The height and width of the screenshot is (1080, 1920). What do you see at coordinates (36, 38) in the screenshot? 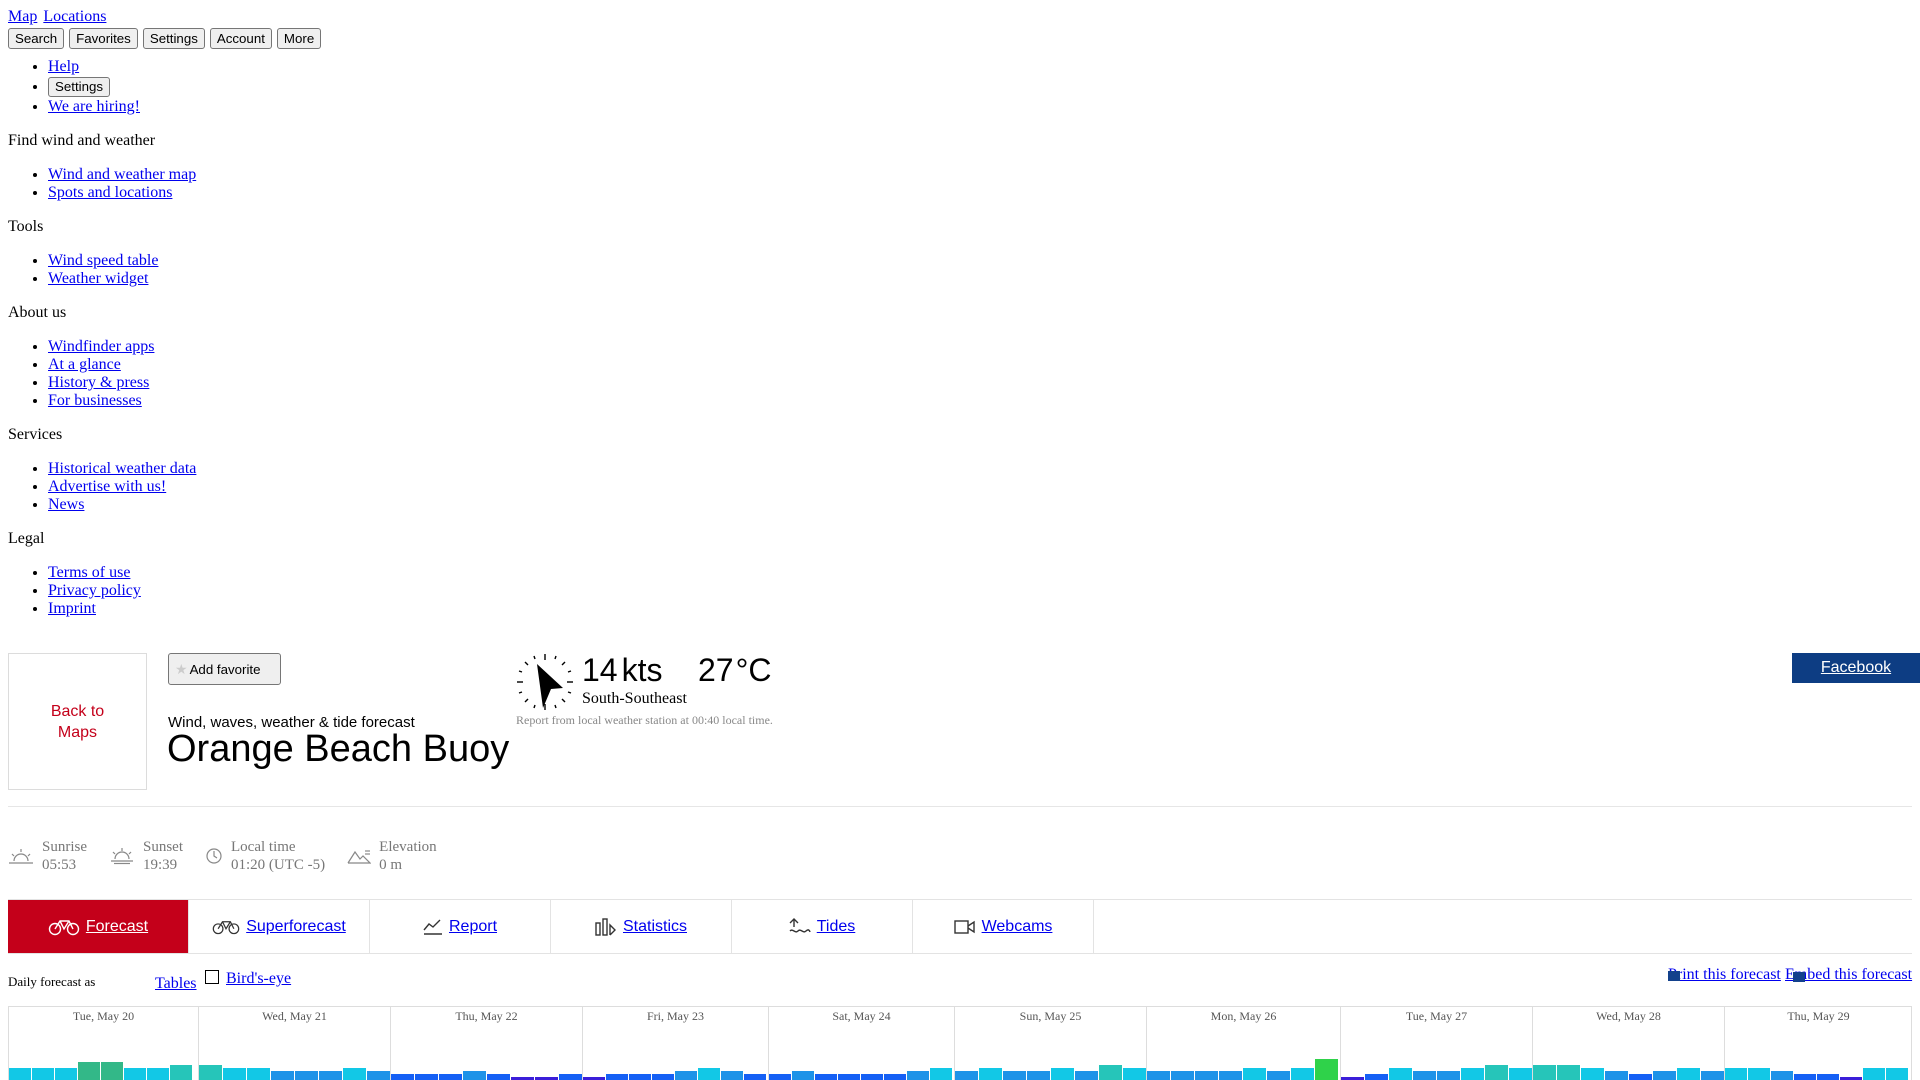
I see `search-button: Search` at bounding box center [36, 38].